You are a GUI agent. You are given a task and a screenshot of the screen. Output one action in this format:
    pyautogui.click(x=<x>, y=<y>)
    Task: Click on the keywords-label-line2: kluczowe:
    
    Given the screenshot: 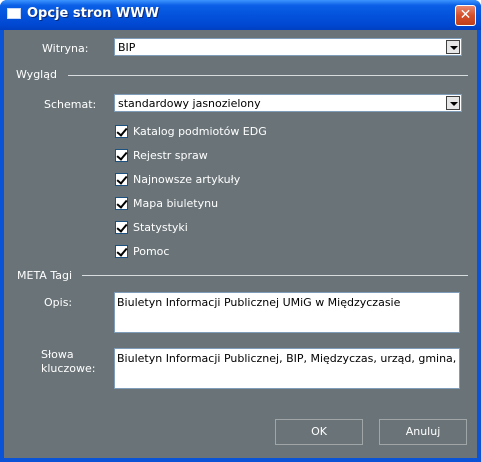 What is the action you would take?
    pyautogui.click(x=68, y=368)
    